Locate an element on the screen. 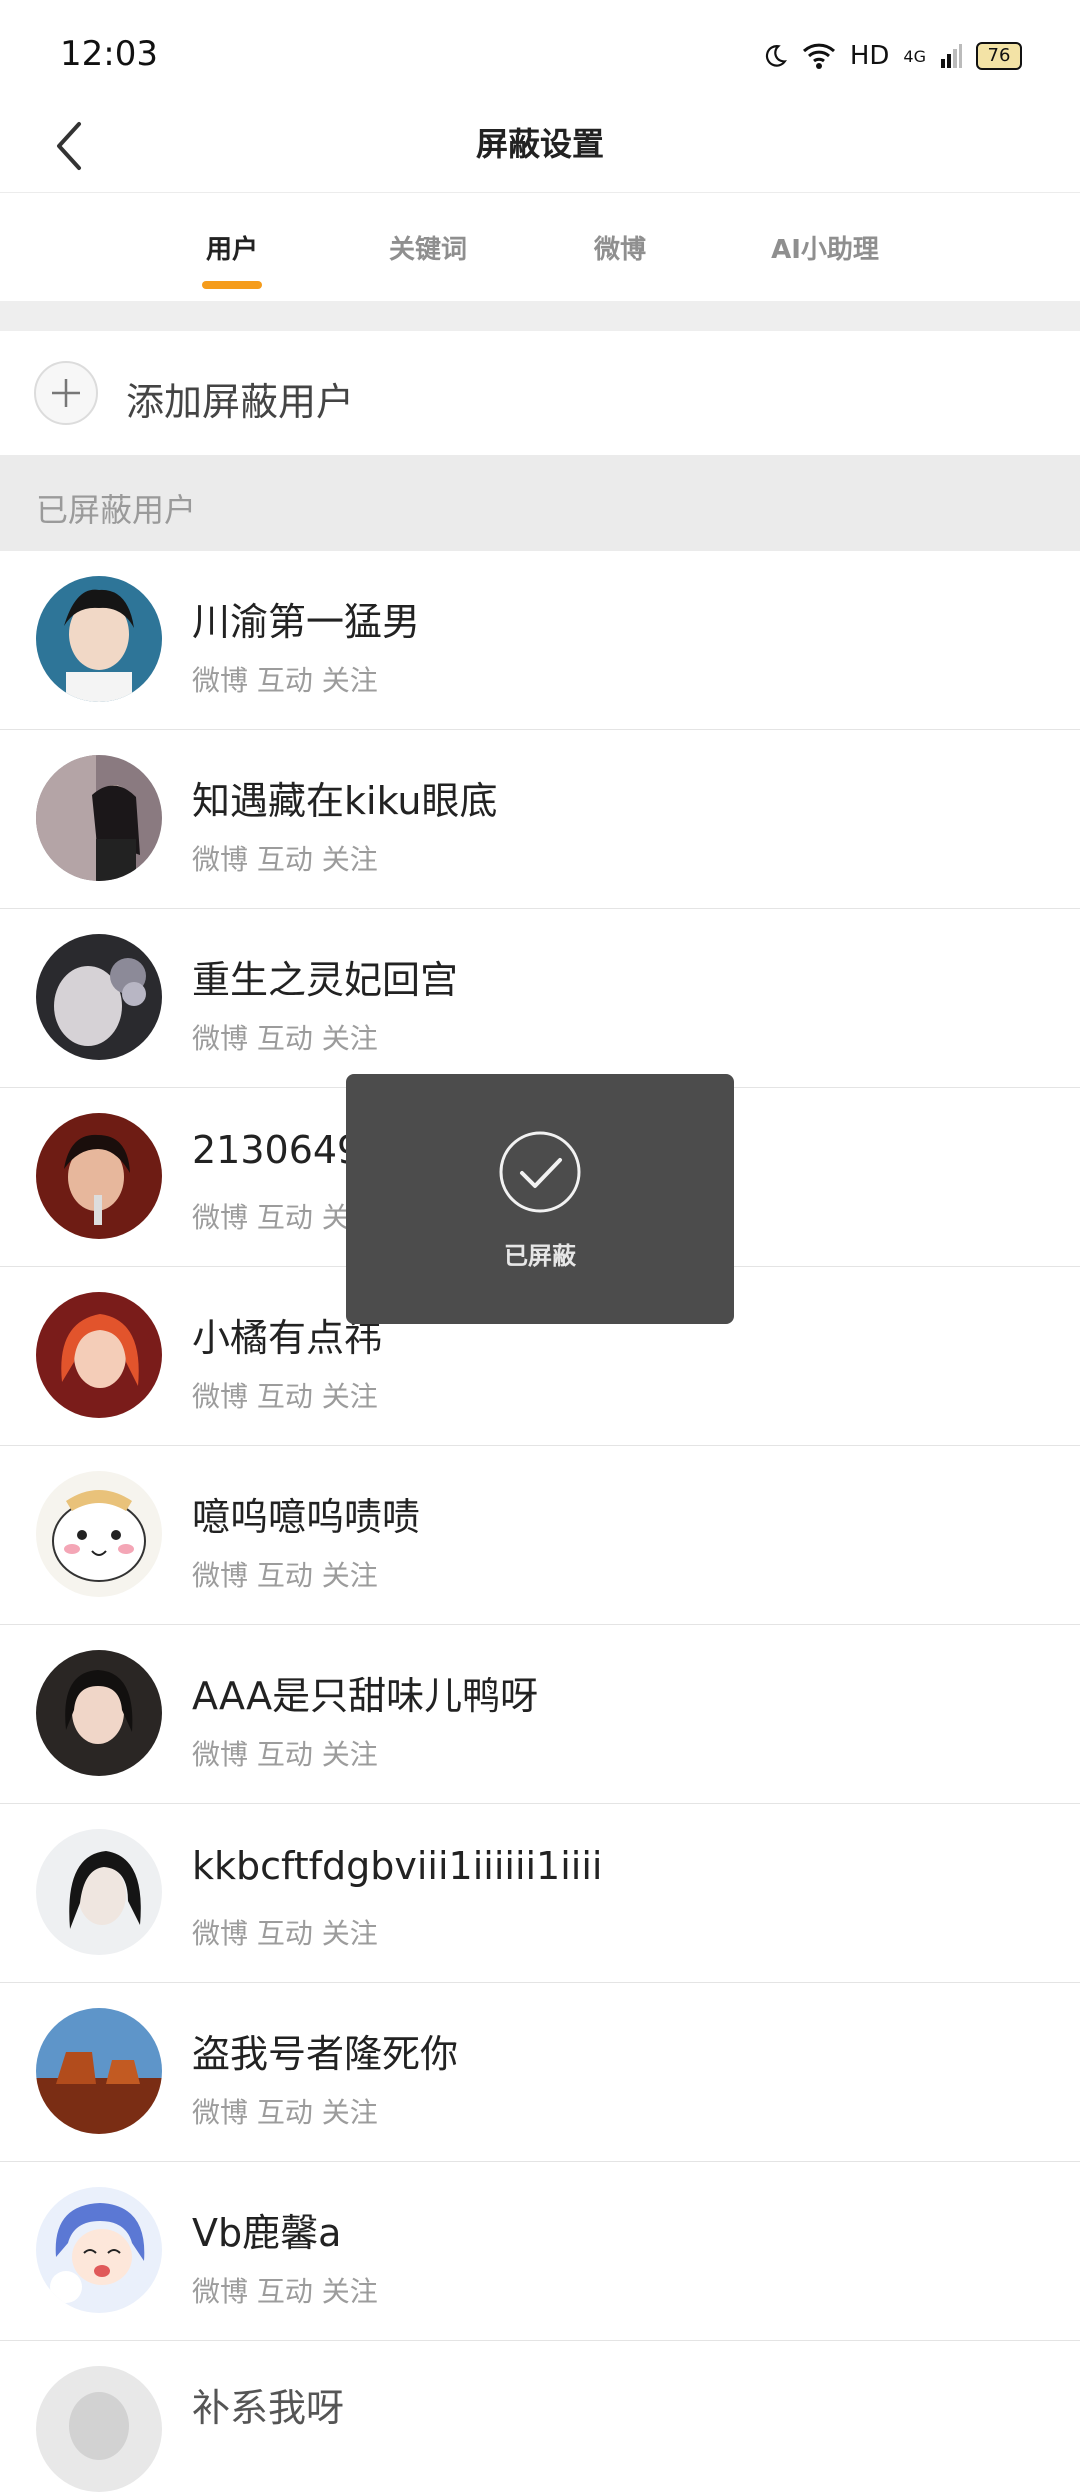  divider is located at coordinates (540, 316).